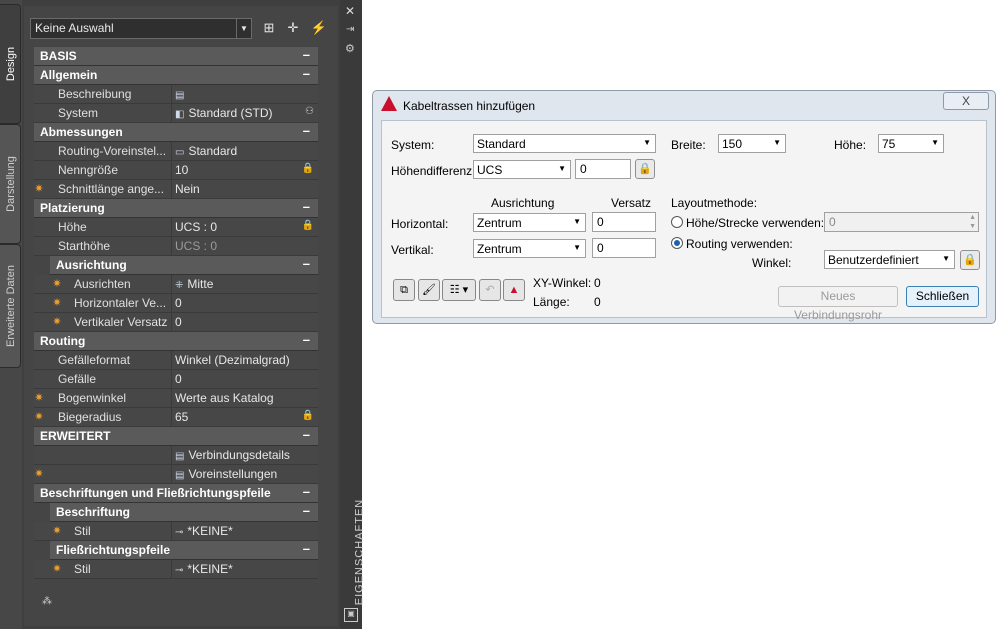  What do you see at coordinates (970, 260) in the screenshot?
I see `winkel-lock-icon: 🔒` at bounding box center [970, 260].